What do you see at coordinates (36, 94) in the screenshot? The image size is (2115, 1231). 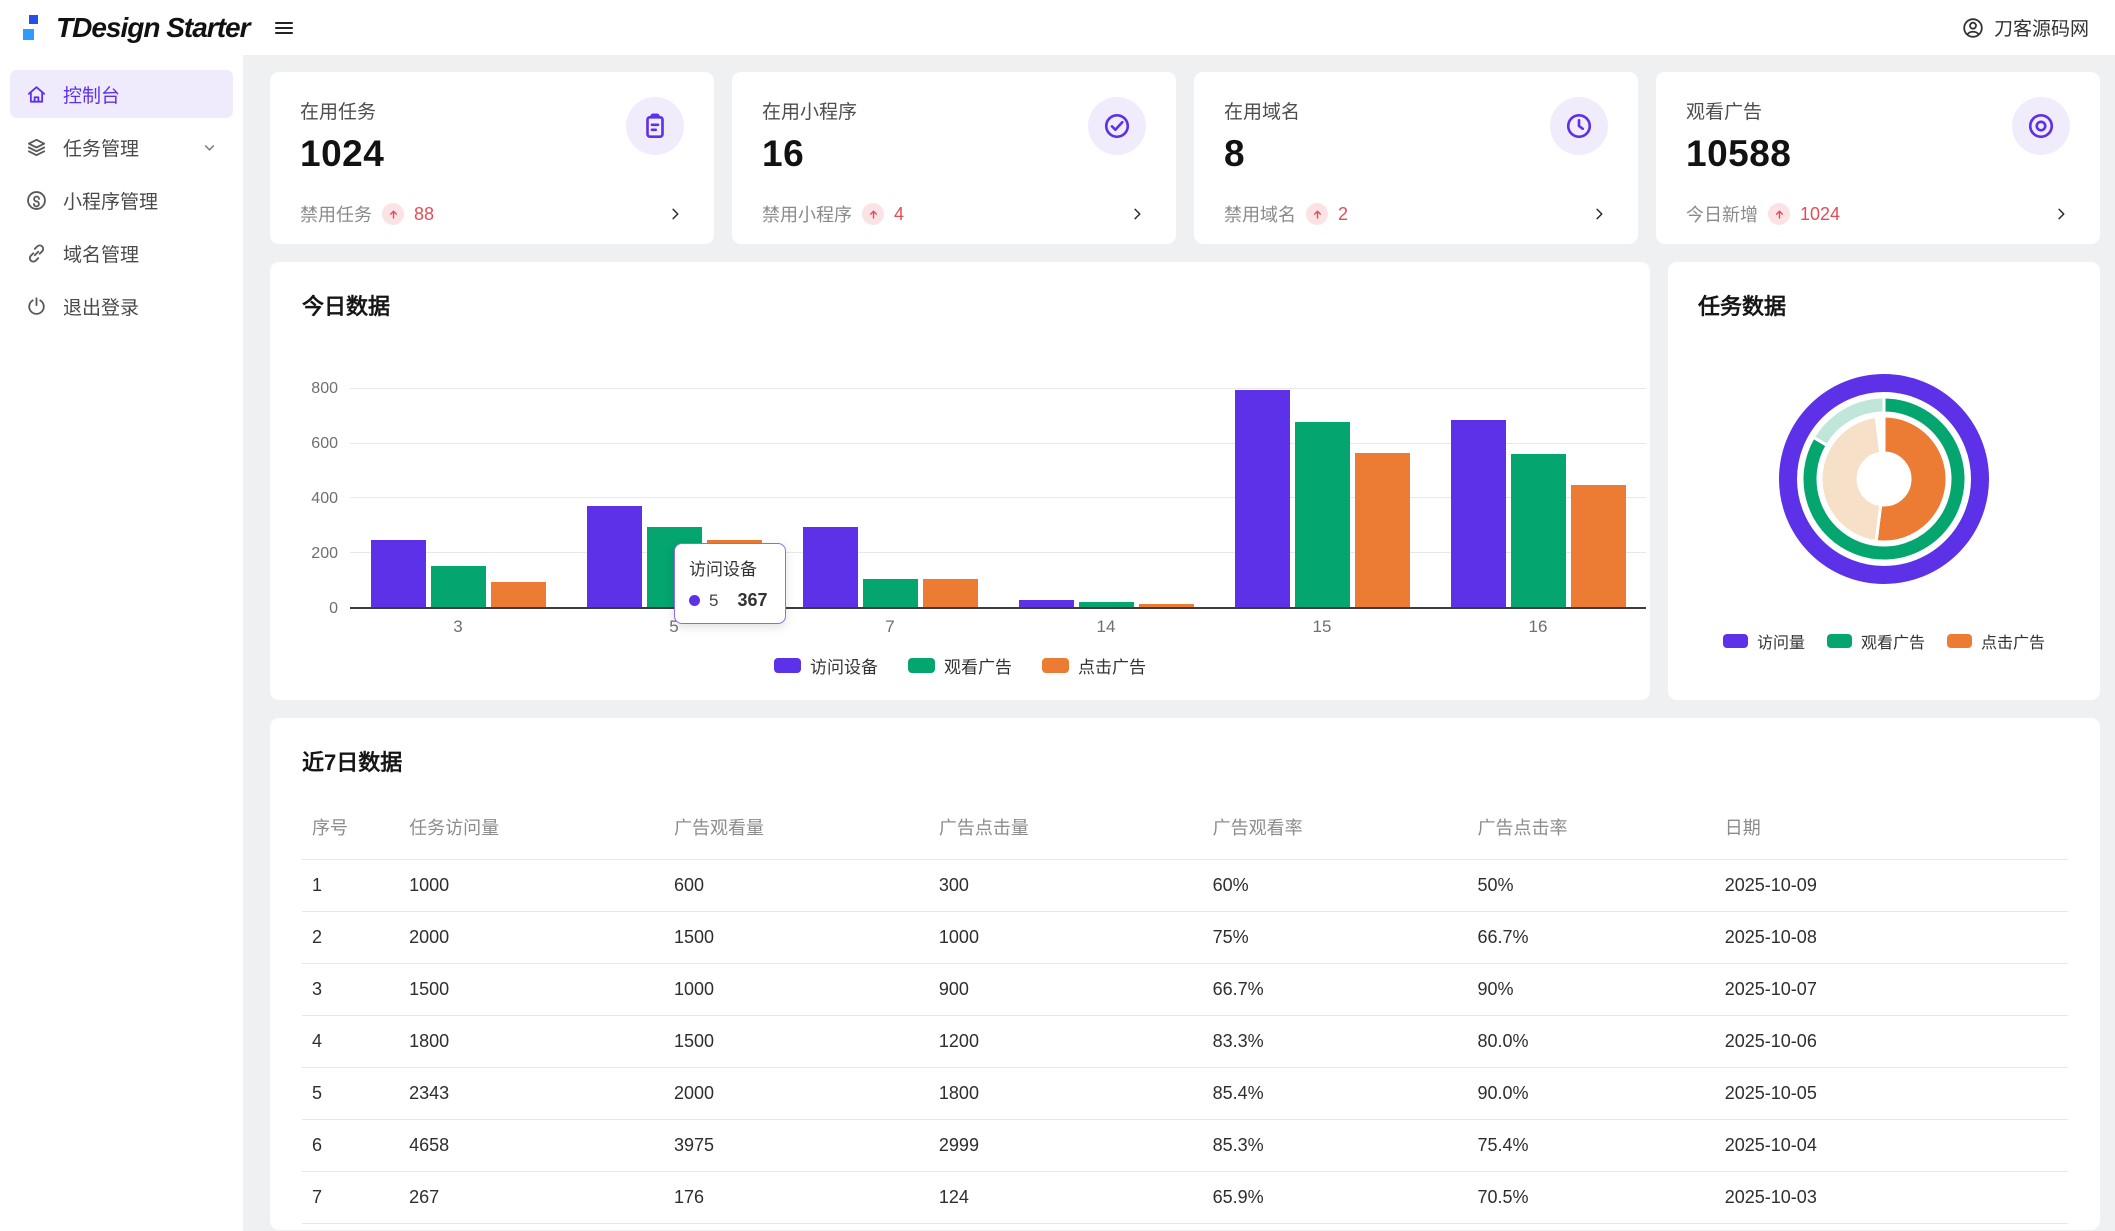 I see `home-icon` at bounding box center [36, 94].